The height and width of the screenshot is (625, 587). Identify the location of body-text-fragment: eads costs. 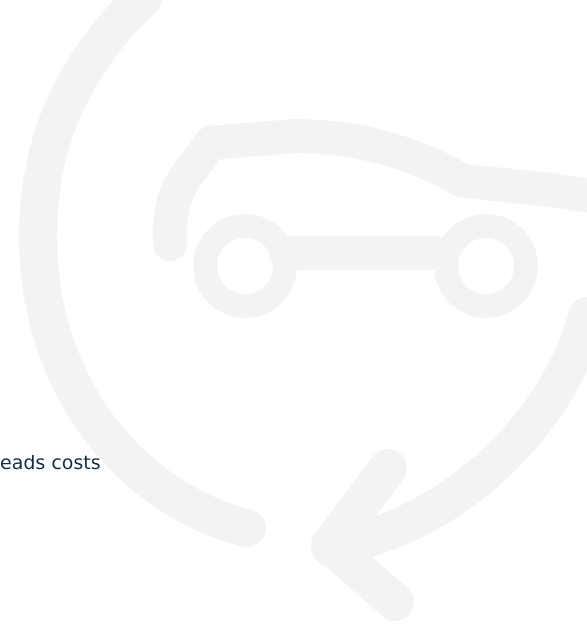
(50, 463).